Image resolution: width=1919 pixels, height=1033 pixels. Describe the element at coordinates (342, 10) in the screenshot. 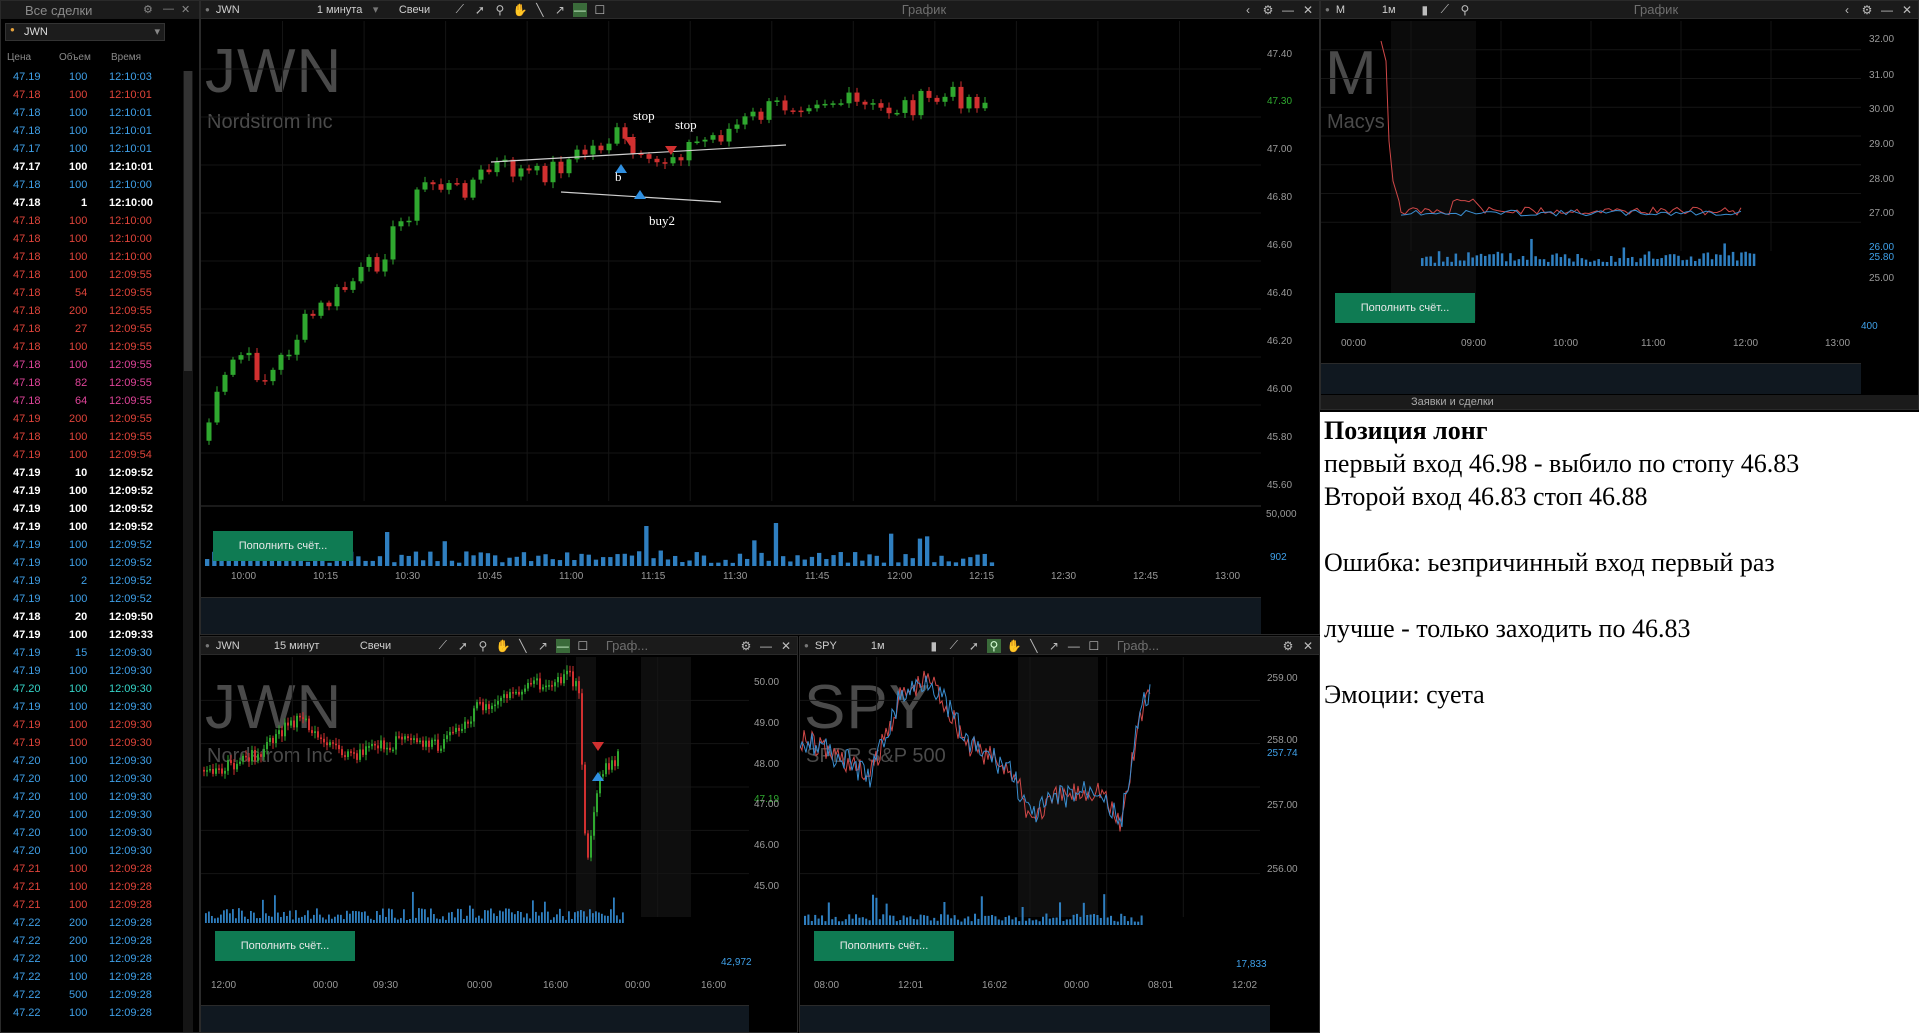

I see `interval-dropdown: 1 минута` at that location.